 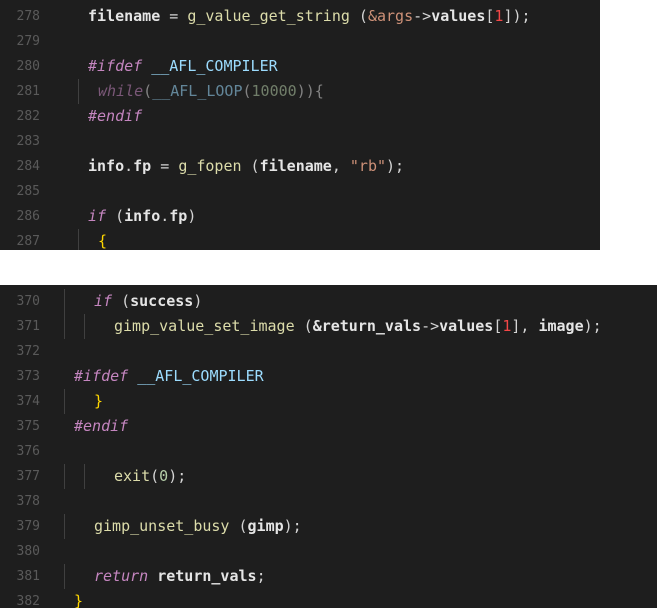 I want to click on code-token: gimp_unset_busy, so click(x=162, y=526).